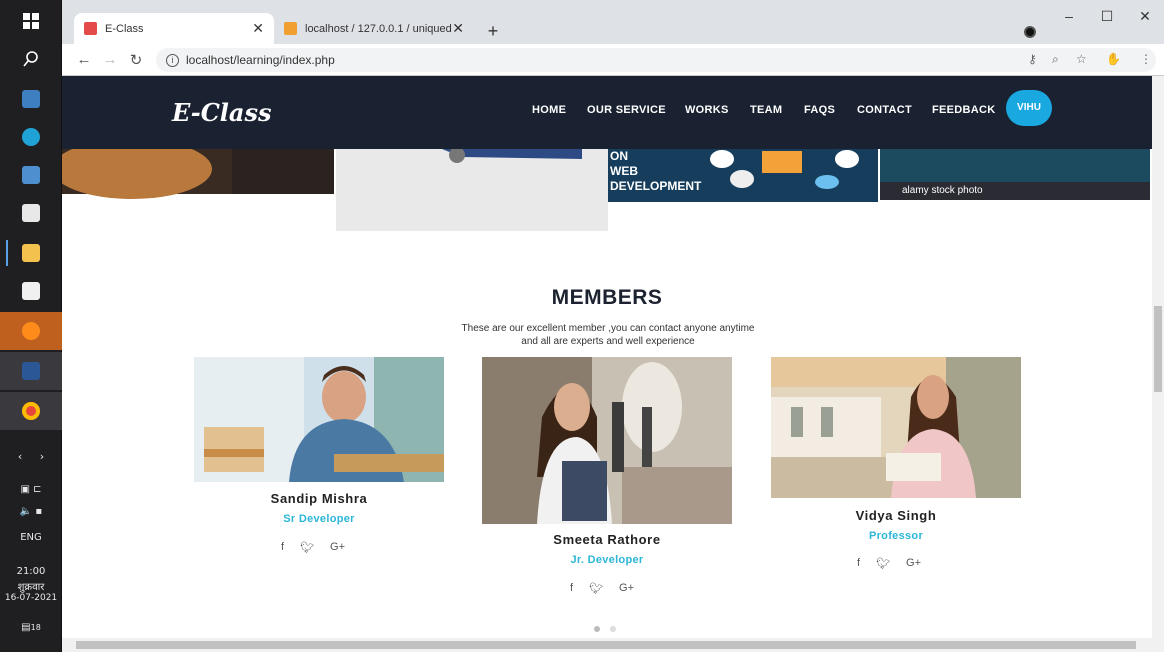  What do you see at coordinates (31, 511) in the screenshot?
I see `volume-icon: 🔈 ▪` at bounding box center [31, 511].